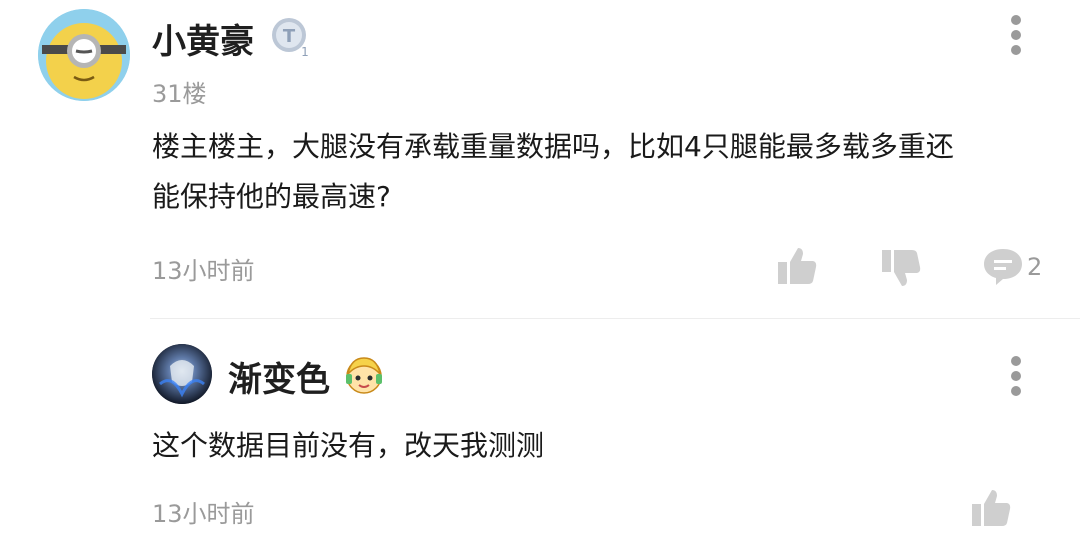 Image resolution: width=1080 pixels, height=546 pixels. Describe the element at coordinates (1035, 267) in the screenshot. I see `reply-count: 2` at that location.